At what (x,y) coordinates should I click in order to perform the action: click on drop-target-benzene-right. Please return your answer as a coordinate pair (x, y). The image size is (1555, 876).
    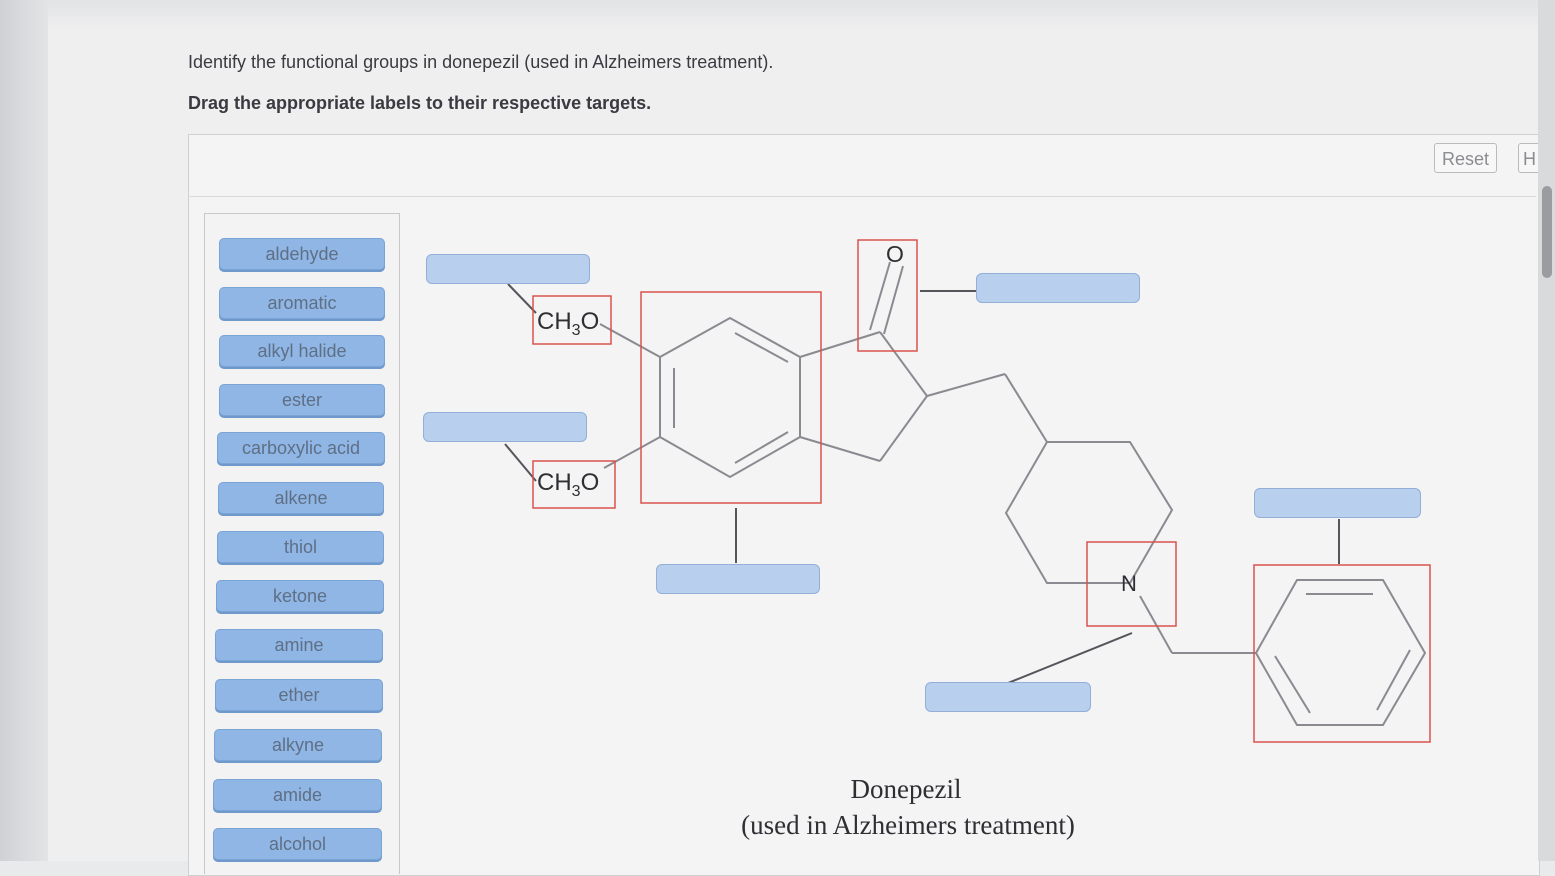
    Looking at the image, I should click on (1337, 503).